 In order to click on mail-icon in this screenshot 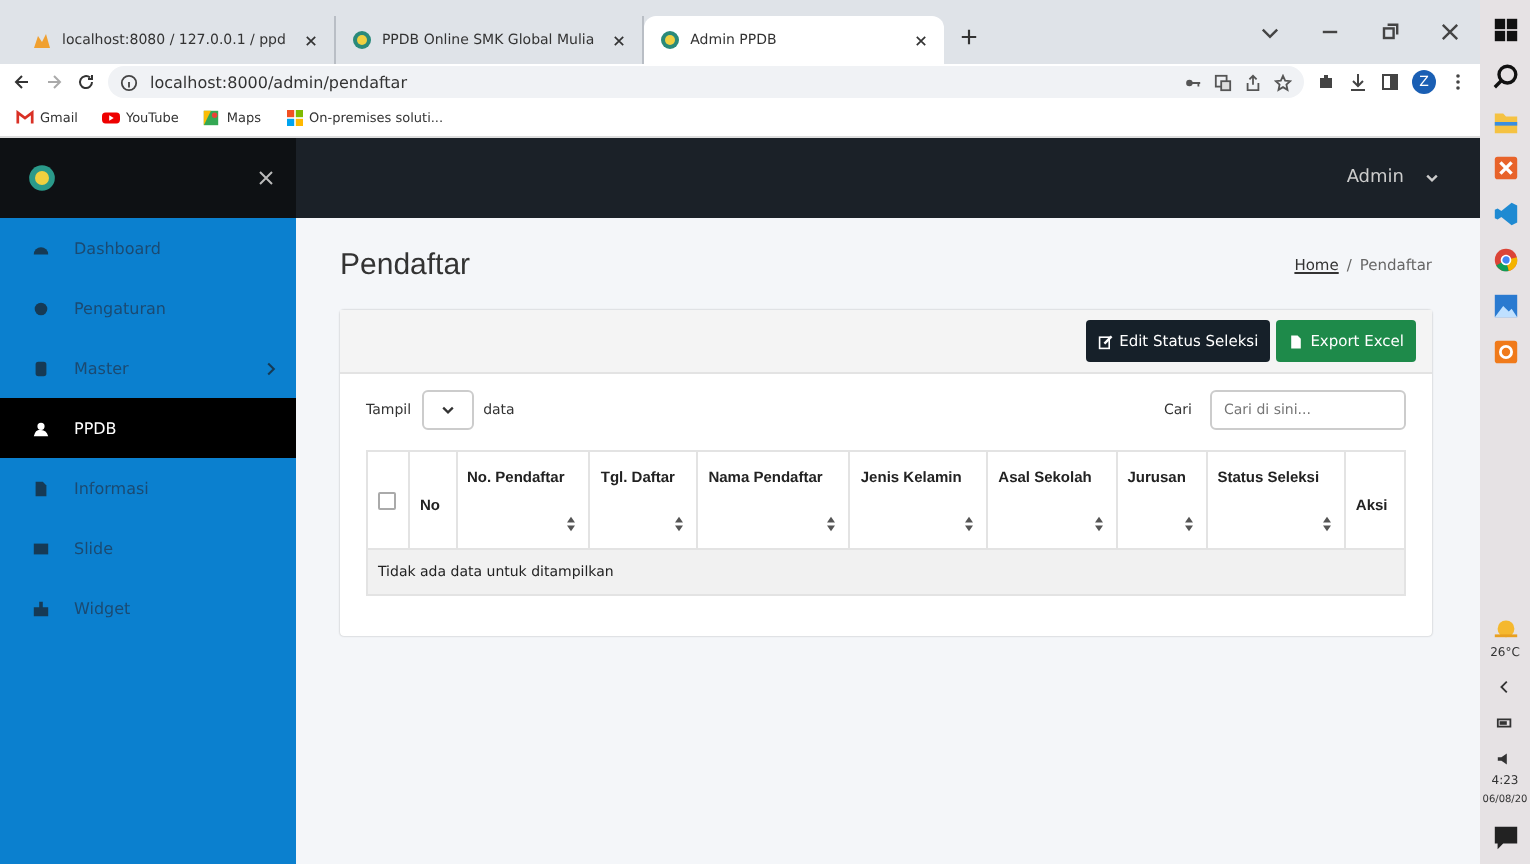, I will do `click(25, 118)`.